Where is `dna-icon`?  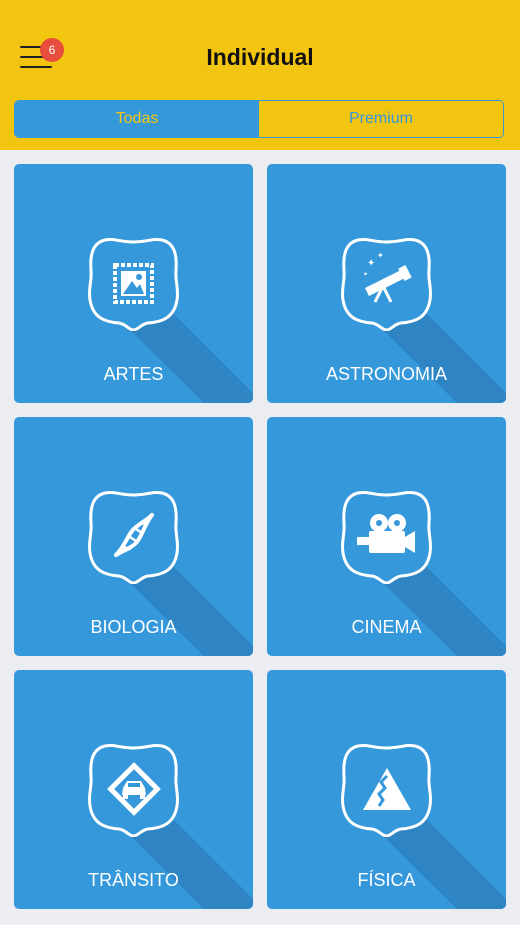
dna-icon is located at coordinates (133, 537).